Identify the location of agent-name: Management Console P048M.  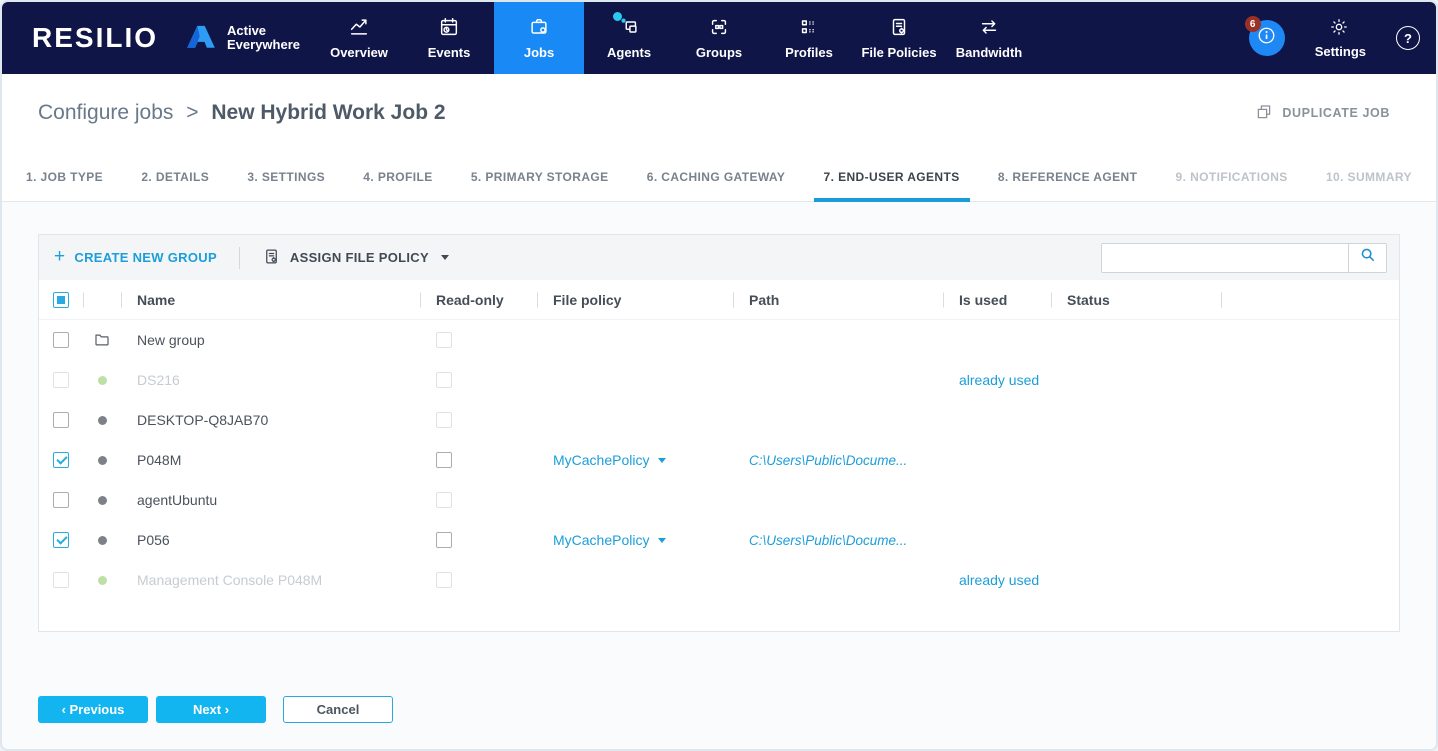
(230, 580).